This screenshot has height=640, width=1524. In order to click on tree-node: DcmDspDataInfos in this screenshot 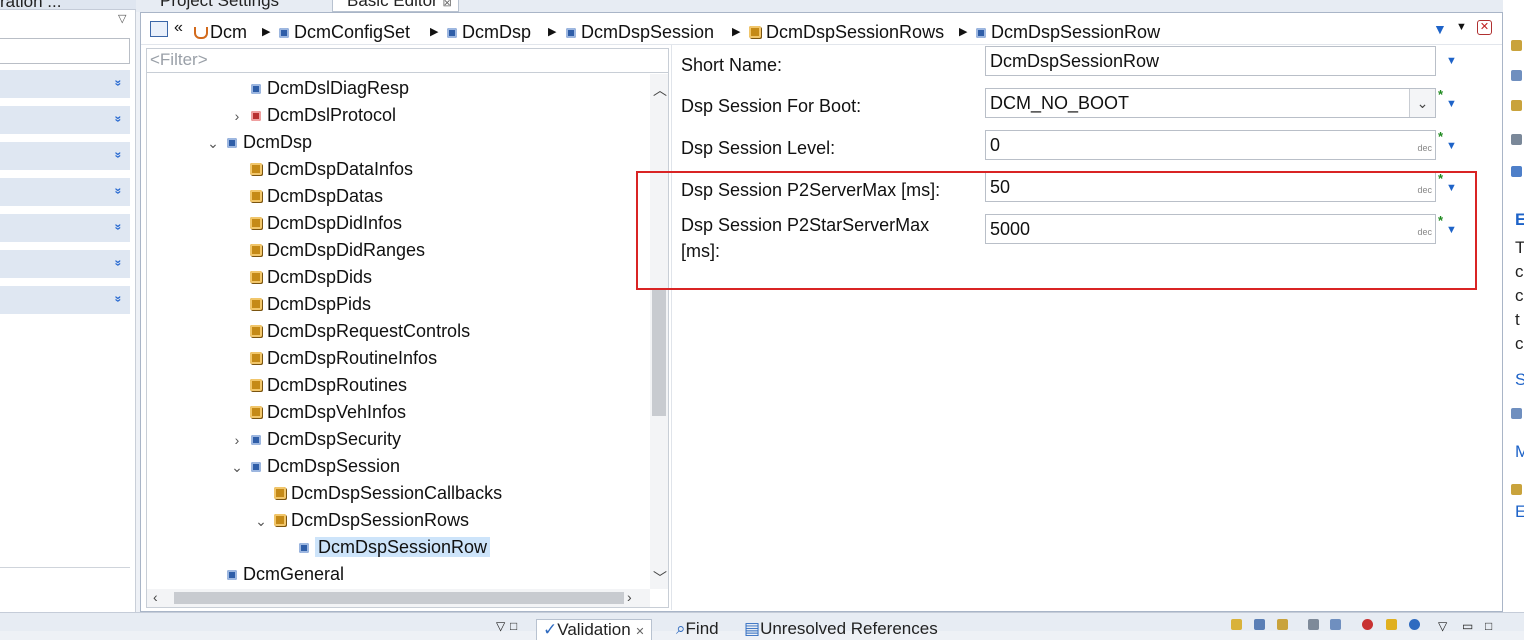, I will do `click(321, 169)`.